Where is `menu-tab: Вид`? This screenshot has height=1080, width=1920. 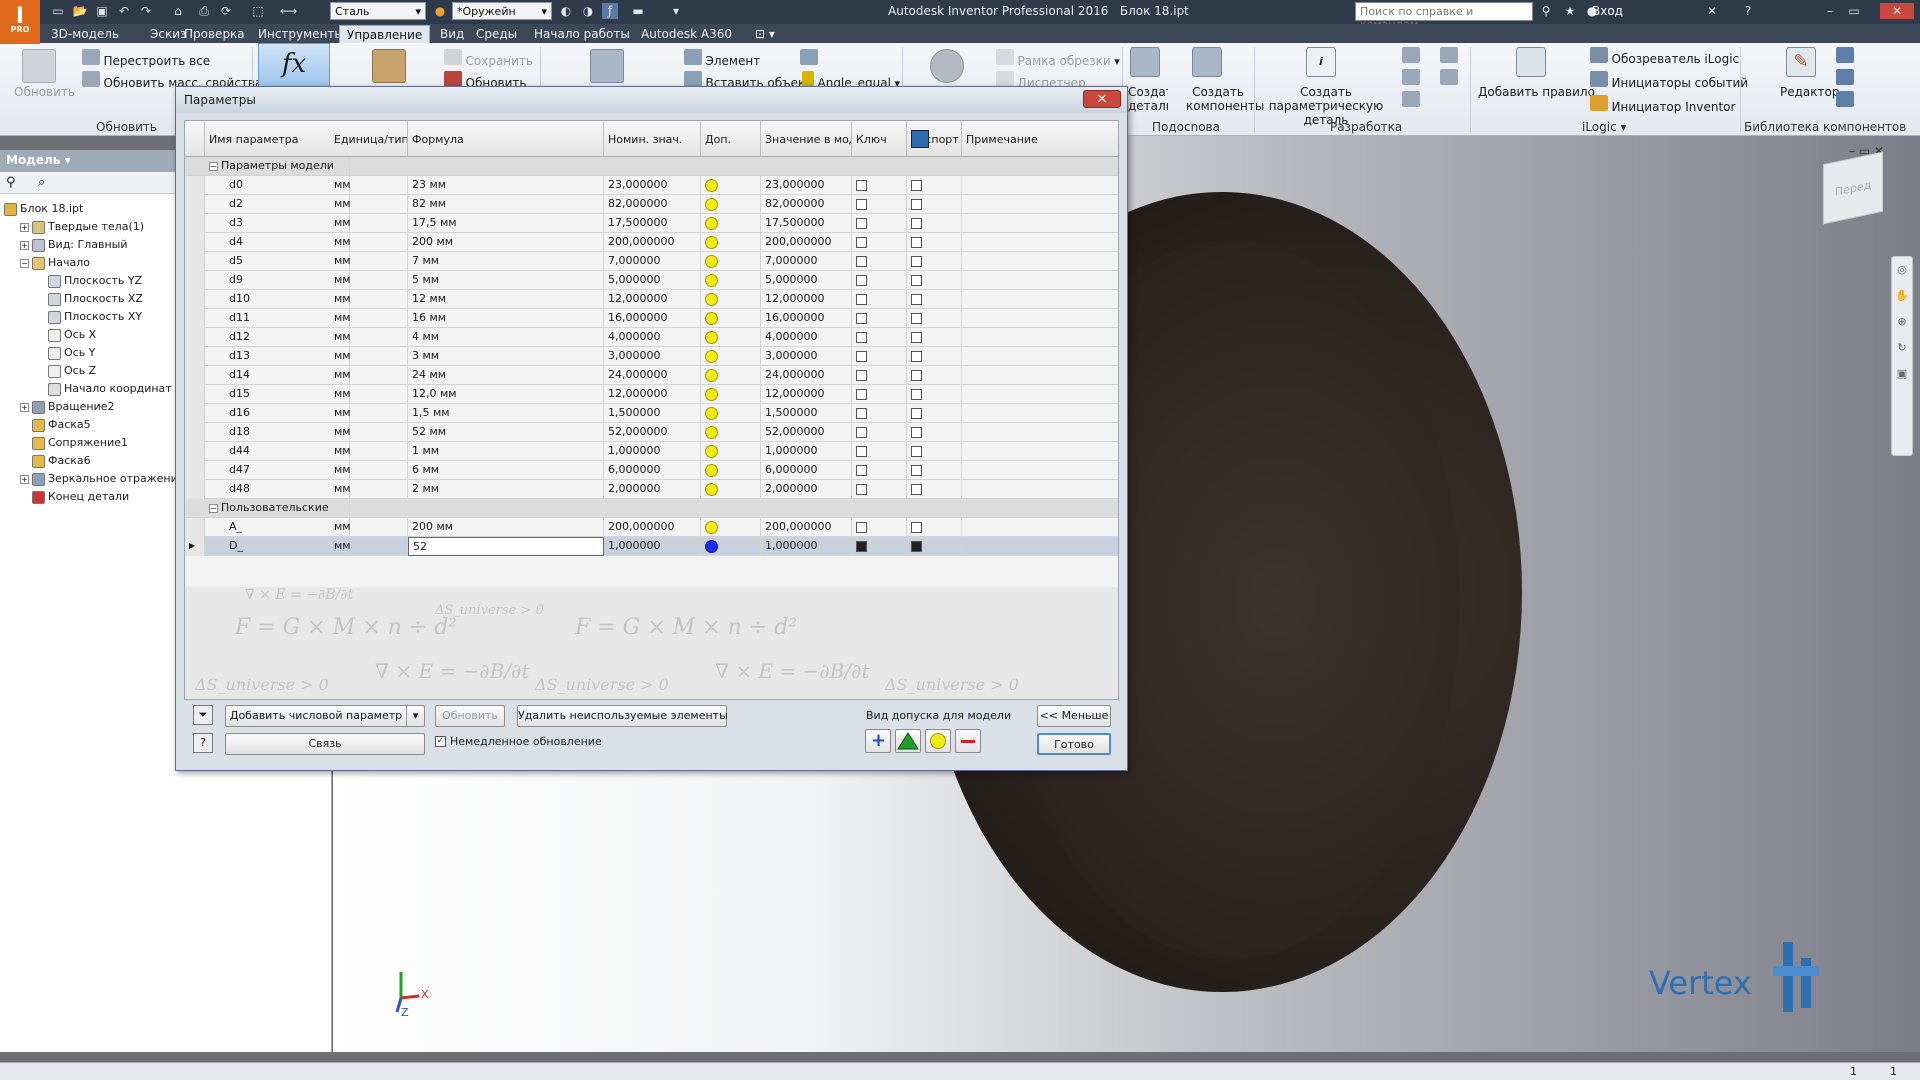 menu-tab: Вид is located at coordinates (452, 34).